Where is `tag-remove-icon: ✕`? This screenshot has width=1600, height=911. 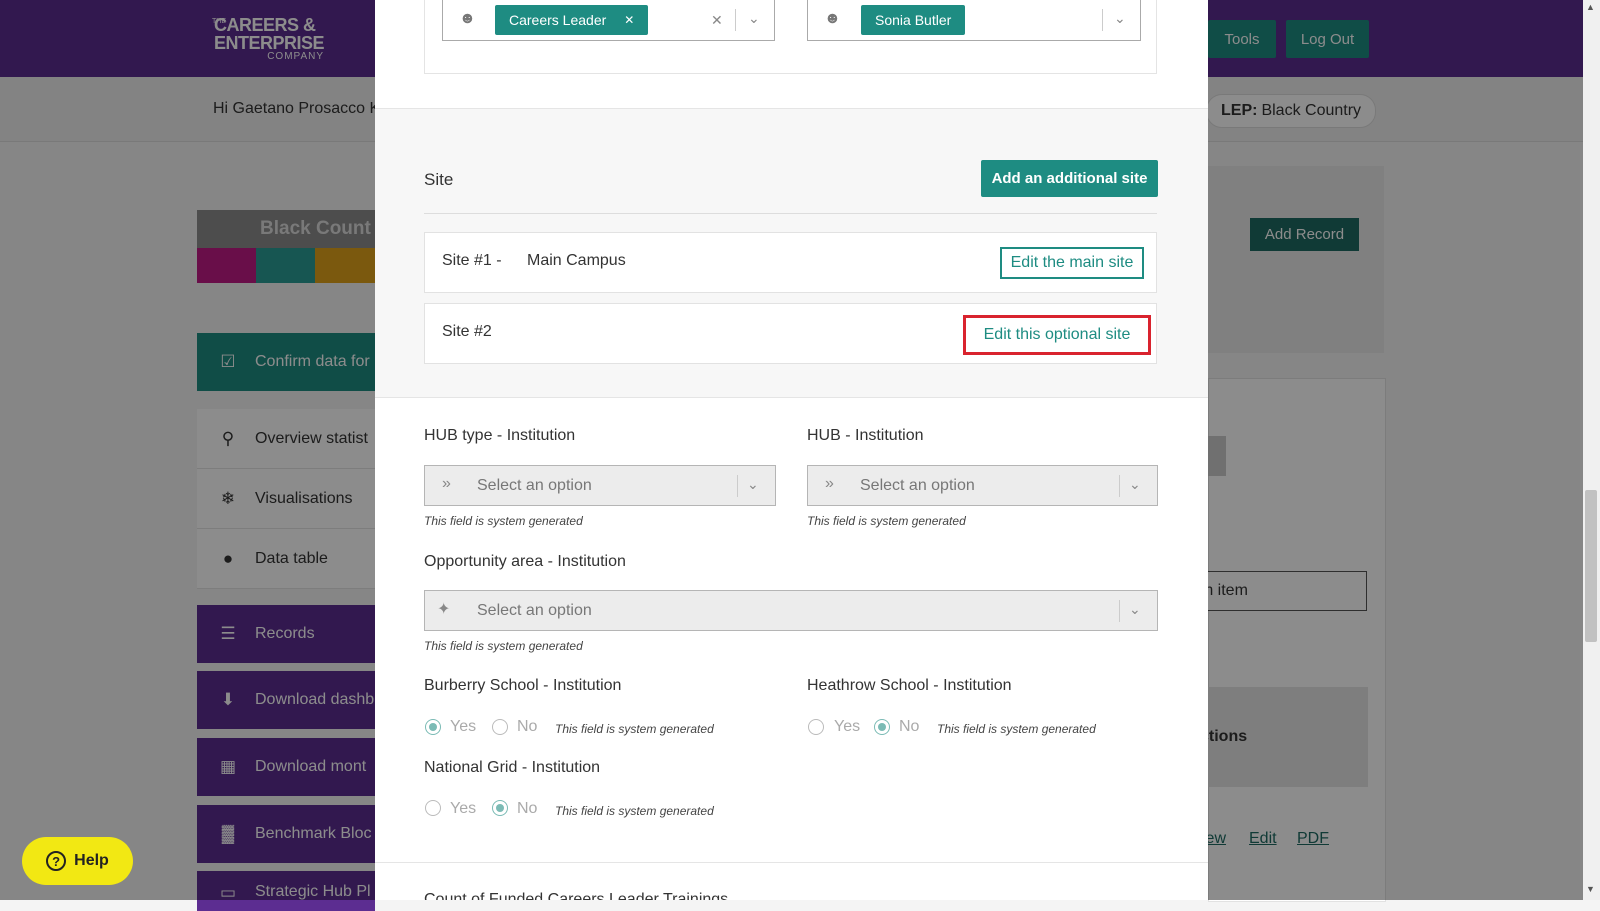 tag-remove-icon: ✕ is located at coordinates (629, 20).